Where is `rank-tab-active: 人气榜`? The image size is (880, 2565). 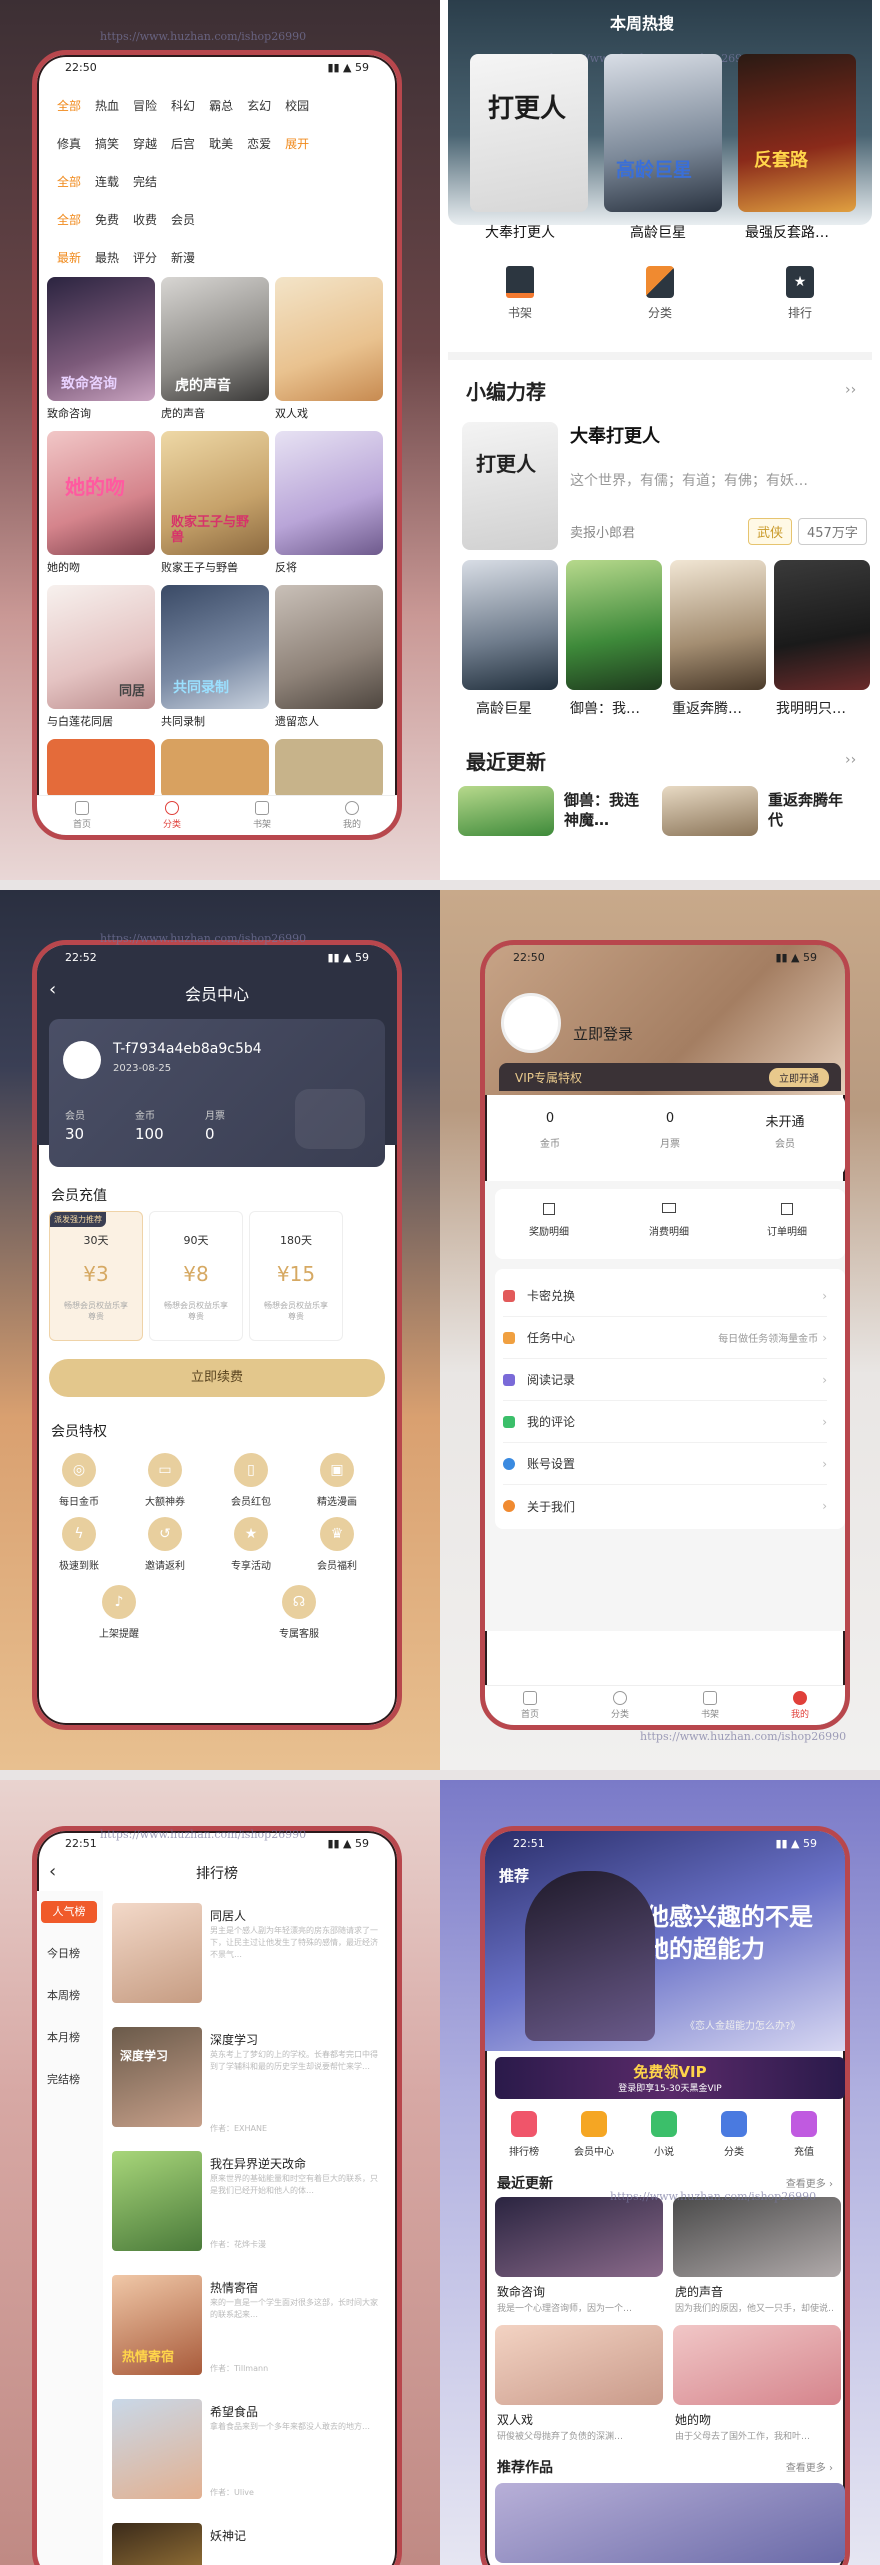 rank-tab-active: 人气榜 is located at coordinates (69, 1912).